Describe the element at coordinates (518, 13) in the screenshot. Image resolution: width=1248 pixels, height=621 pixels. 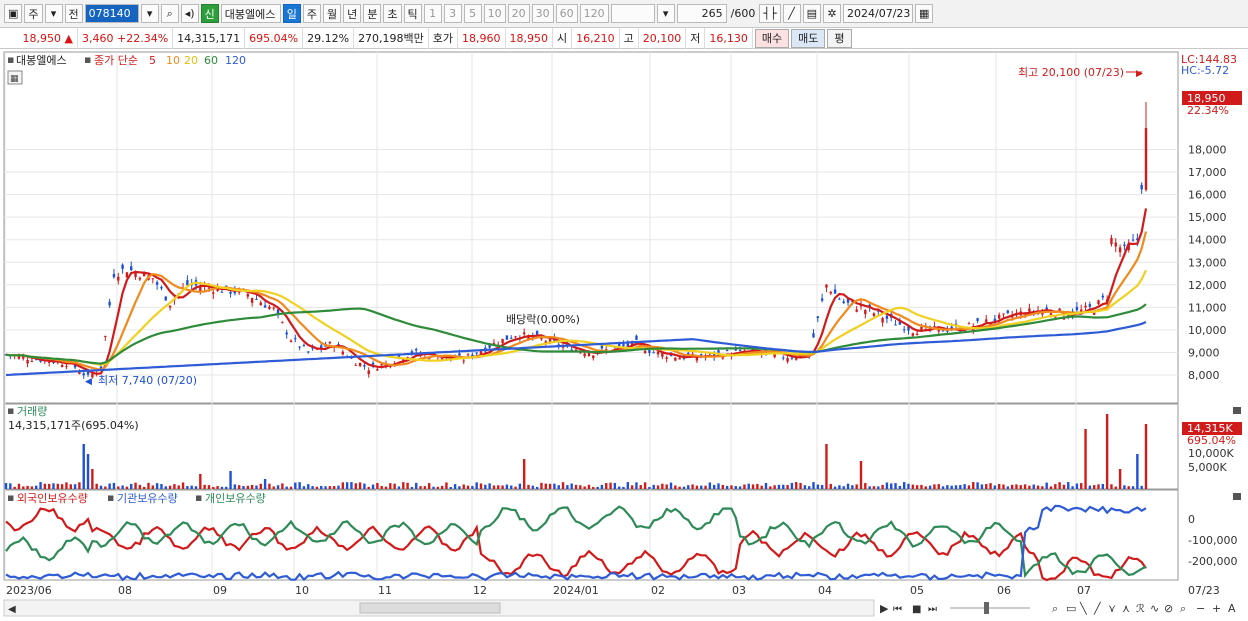
I see `step-20: 20` at that location.